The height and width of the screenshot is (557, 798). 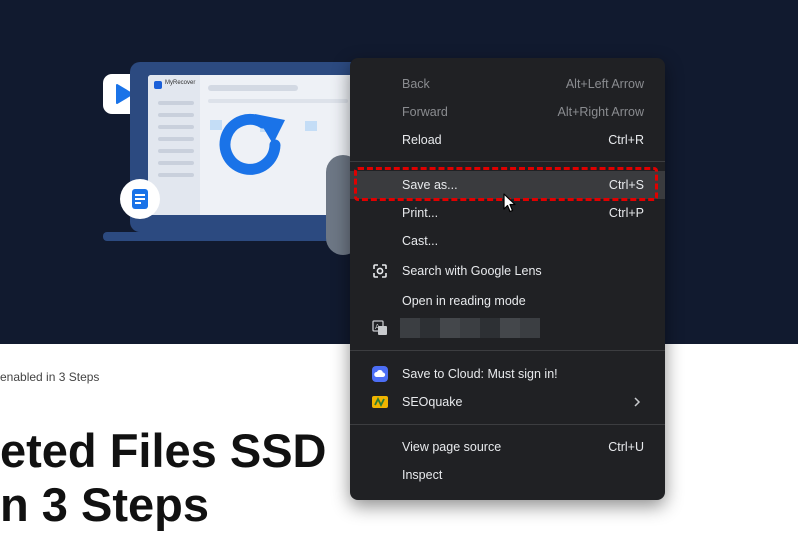 I want to click on doc-tile, so click(x=140, y=199).